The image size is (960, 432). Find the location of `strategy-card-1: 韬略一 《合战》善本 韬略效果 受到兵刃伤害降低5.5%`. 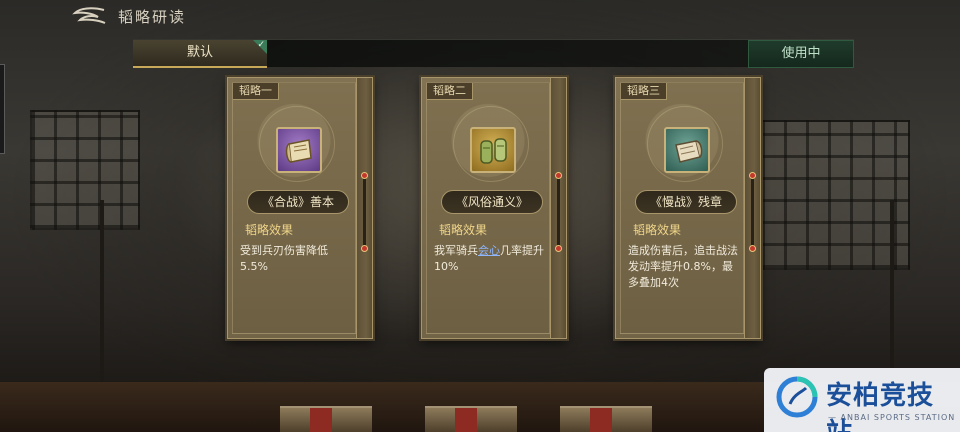

strategy-card-1: 韬略一 《合战》善本 韬略效果 受到兵刃伤害降低5.5% is located at coordinates (300, 208).